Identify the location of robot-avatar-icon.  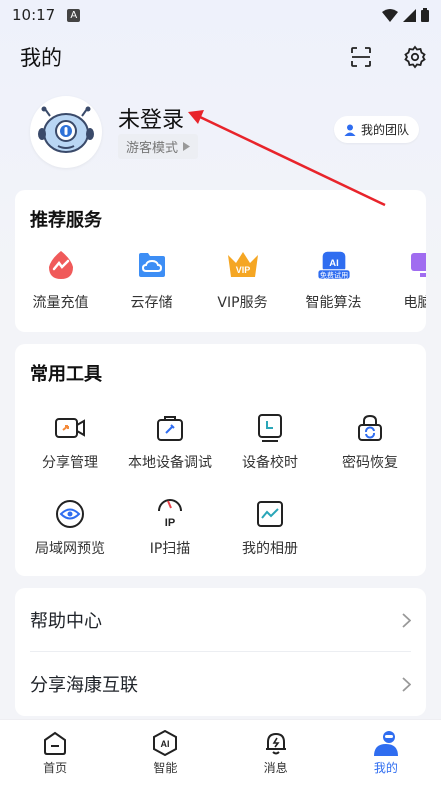
(66, 129).